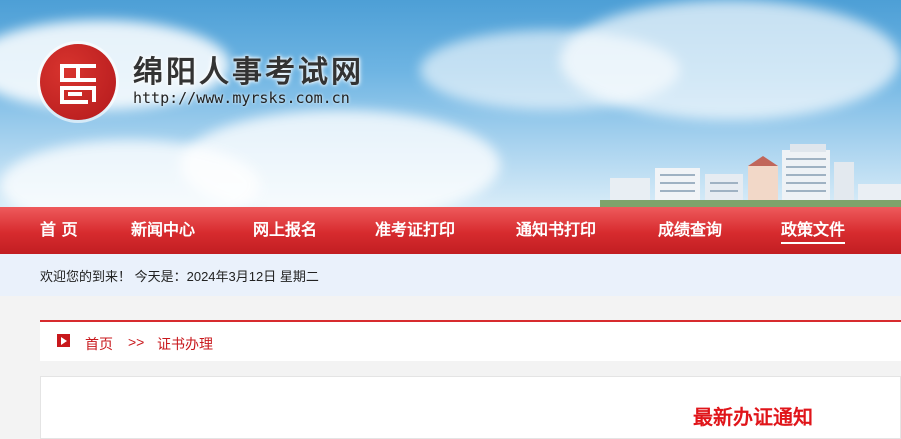 This screenshot has height=439, width=901. What do you see at coordinates (248, 72) in the screenshot?
I see `site-title: 绵阳人事考试网` at bounding box center [248, 72].